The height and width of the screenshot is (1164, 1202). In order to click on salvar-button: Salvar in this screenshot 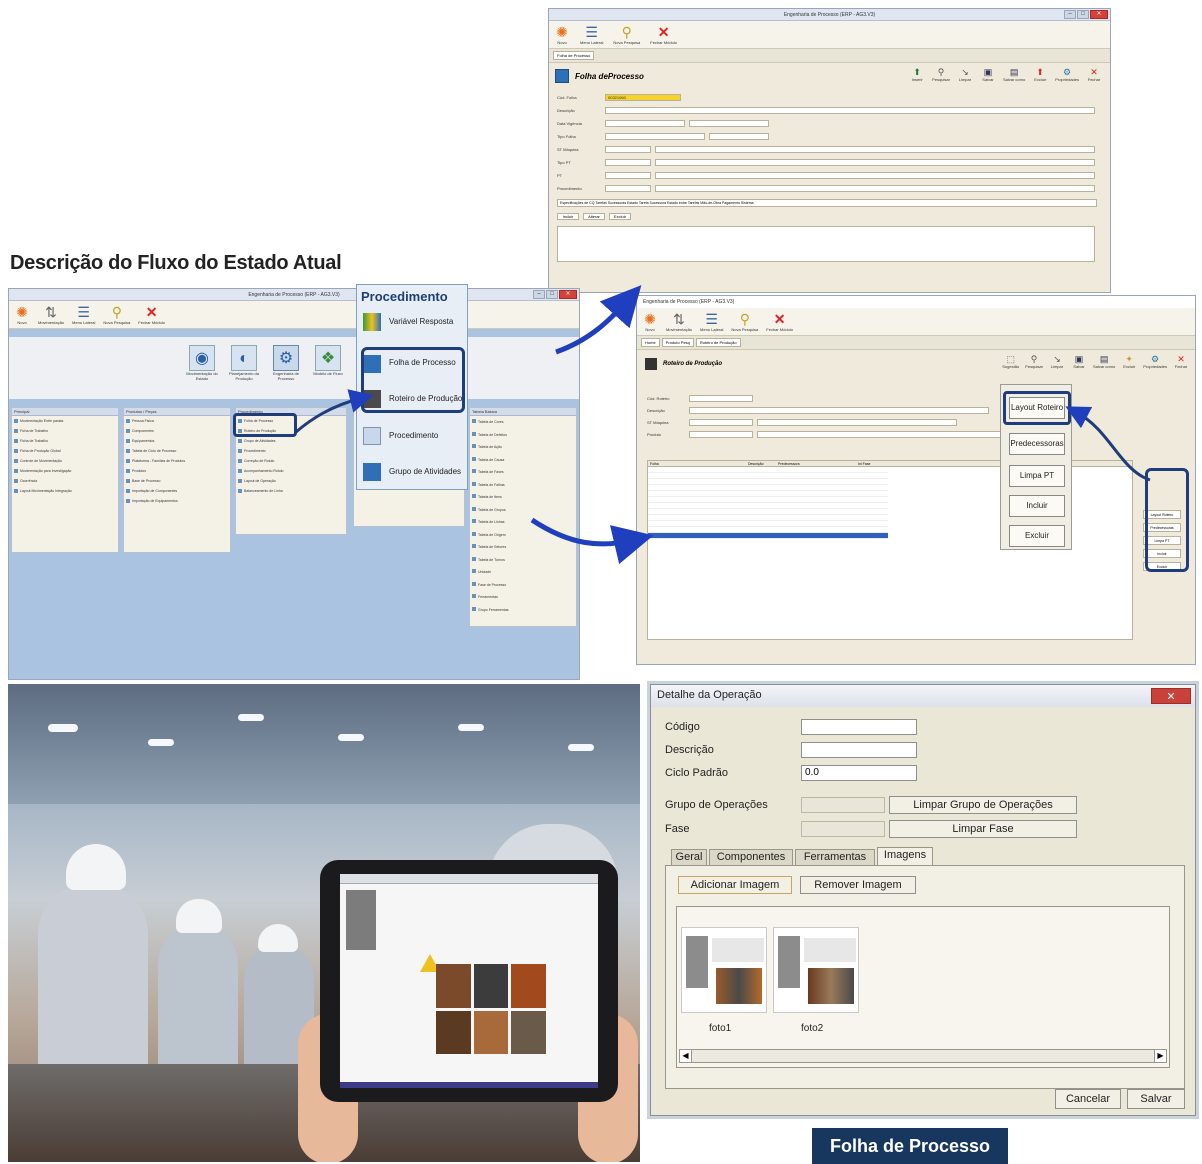, I will do `click(1156, 1099)`.